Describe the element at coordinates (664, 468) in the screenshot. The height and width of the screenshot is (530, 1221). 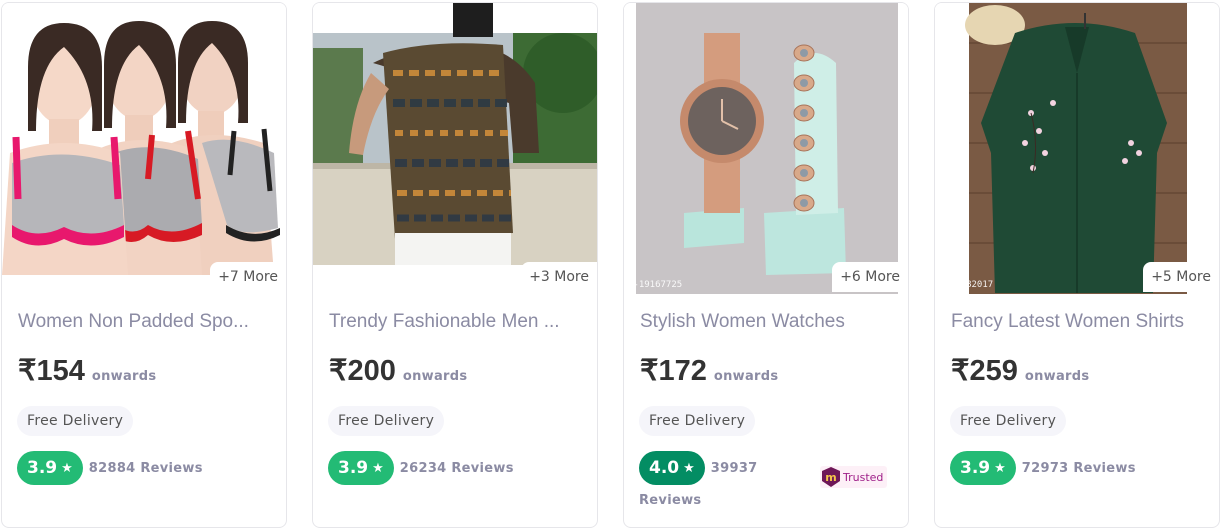
I see `rating-value: 4.0` at that location.